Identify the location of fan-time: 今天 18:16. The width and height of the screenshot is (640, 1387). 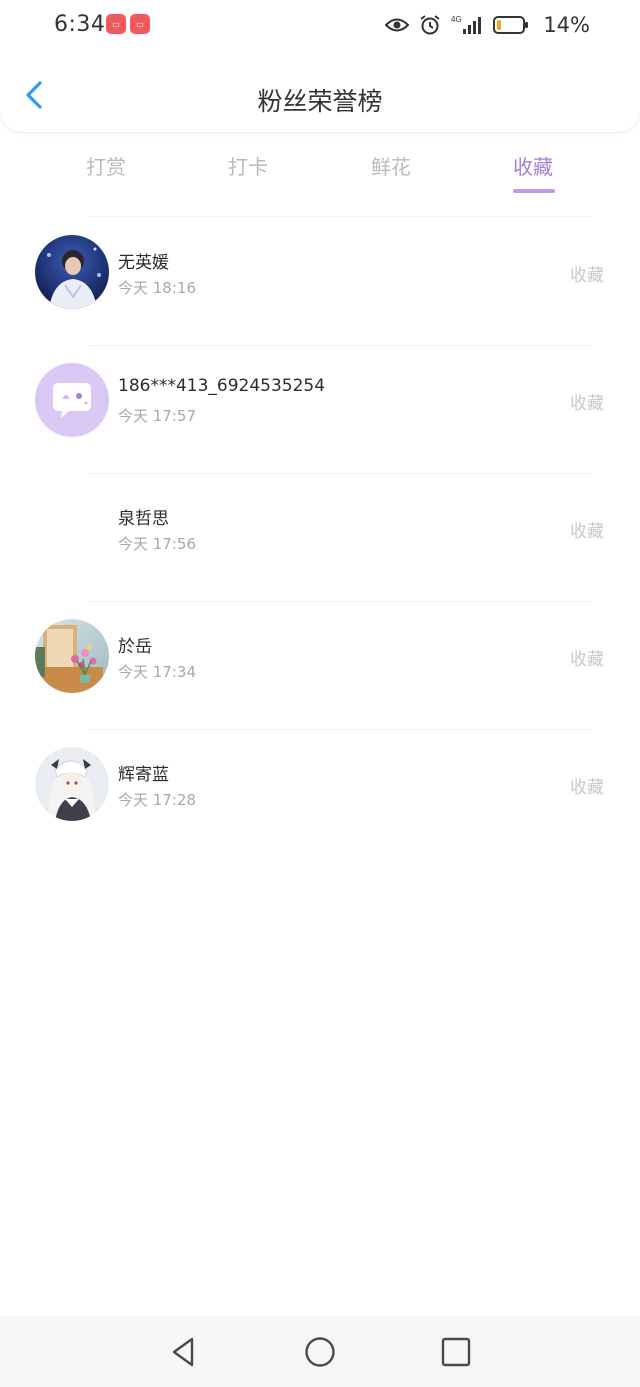
(157, 288).